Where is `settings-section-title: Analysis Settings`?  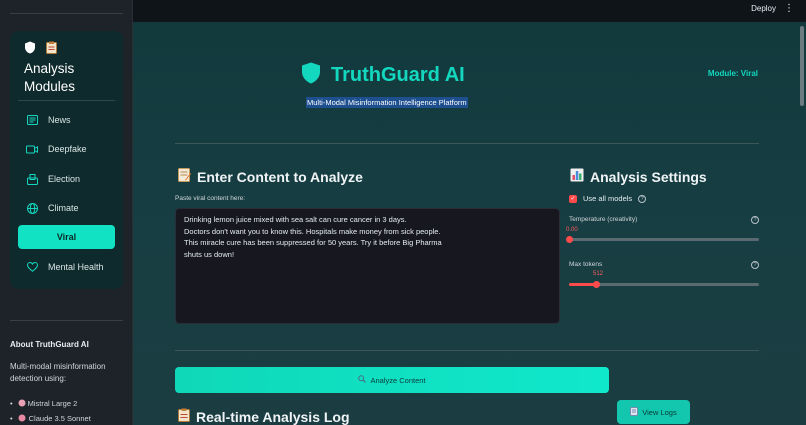
settings-section-title: Analysis Settings is located at coordinates (638, 176).